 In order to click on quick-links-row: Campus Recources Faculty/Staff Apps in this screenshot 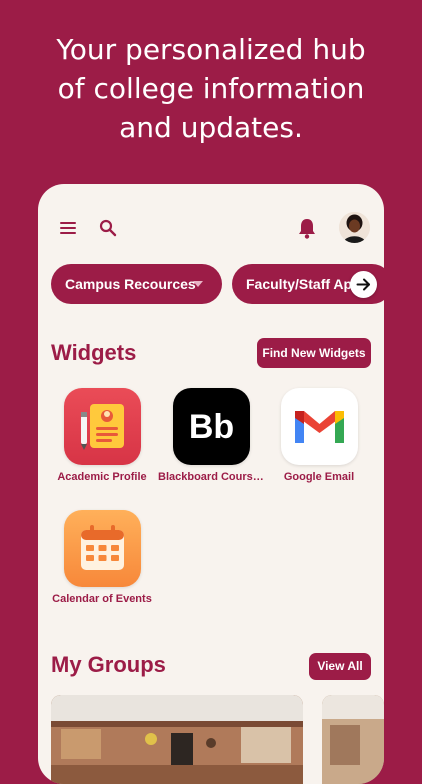, I will do `click(217, 284)`.